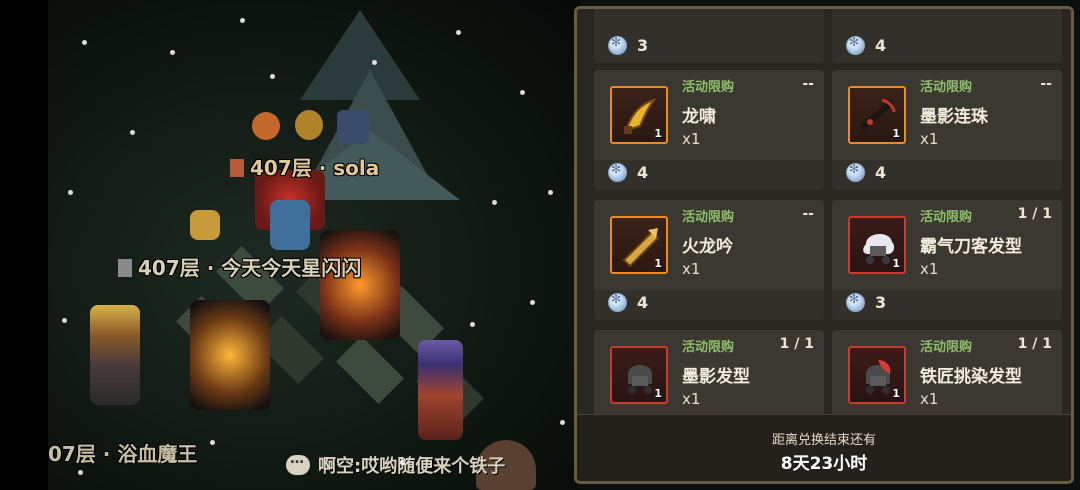  What do you see at coordinates (298, 463) in the screenshot?
I see `chat-bubble-icon` at bounding box center [298, 463].